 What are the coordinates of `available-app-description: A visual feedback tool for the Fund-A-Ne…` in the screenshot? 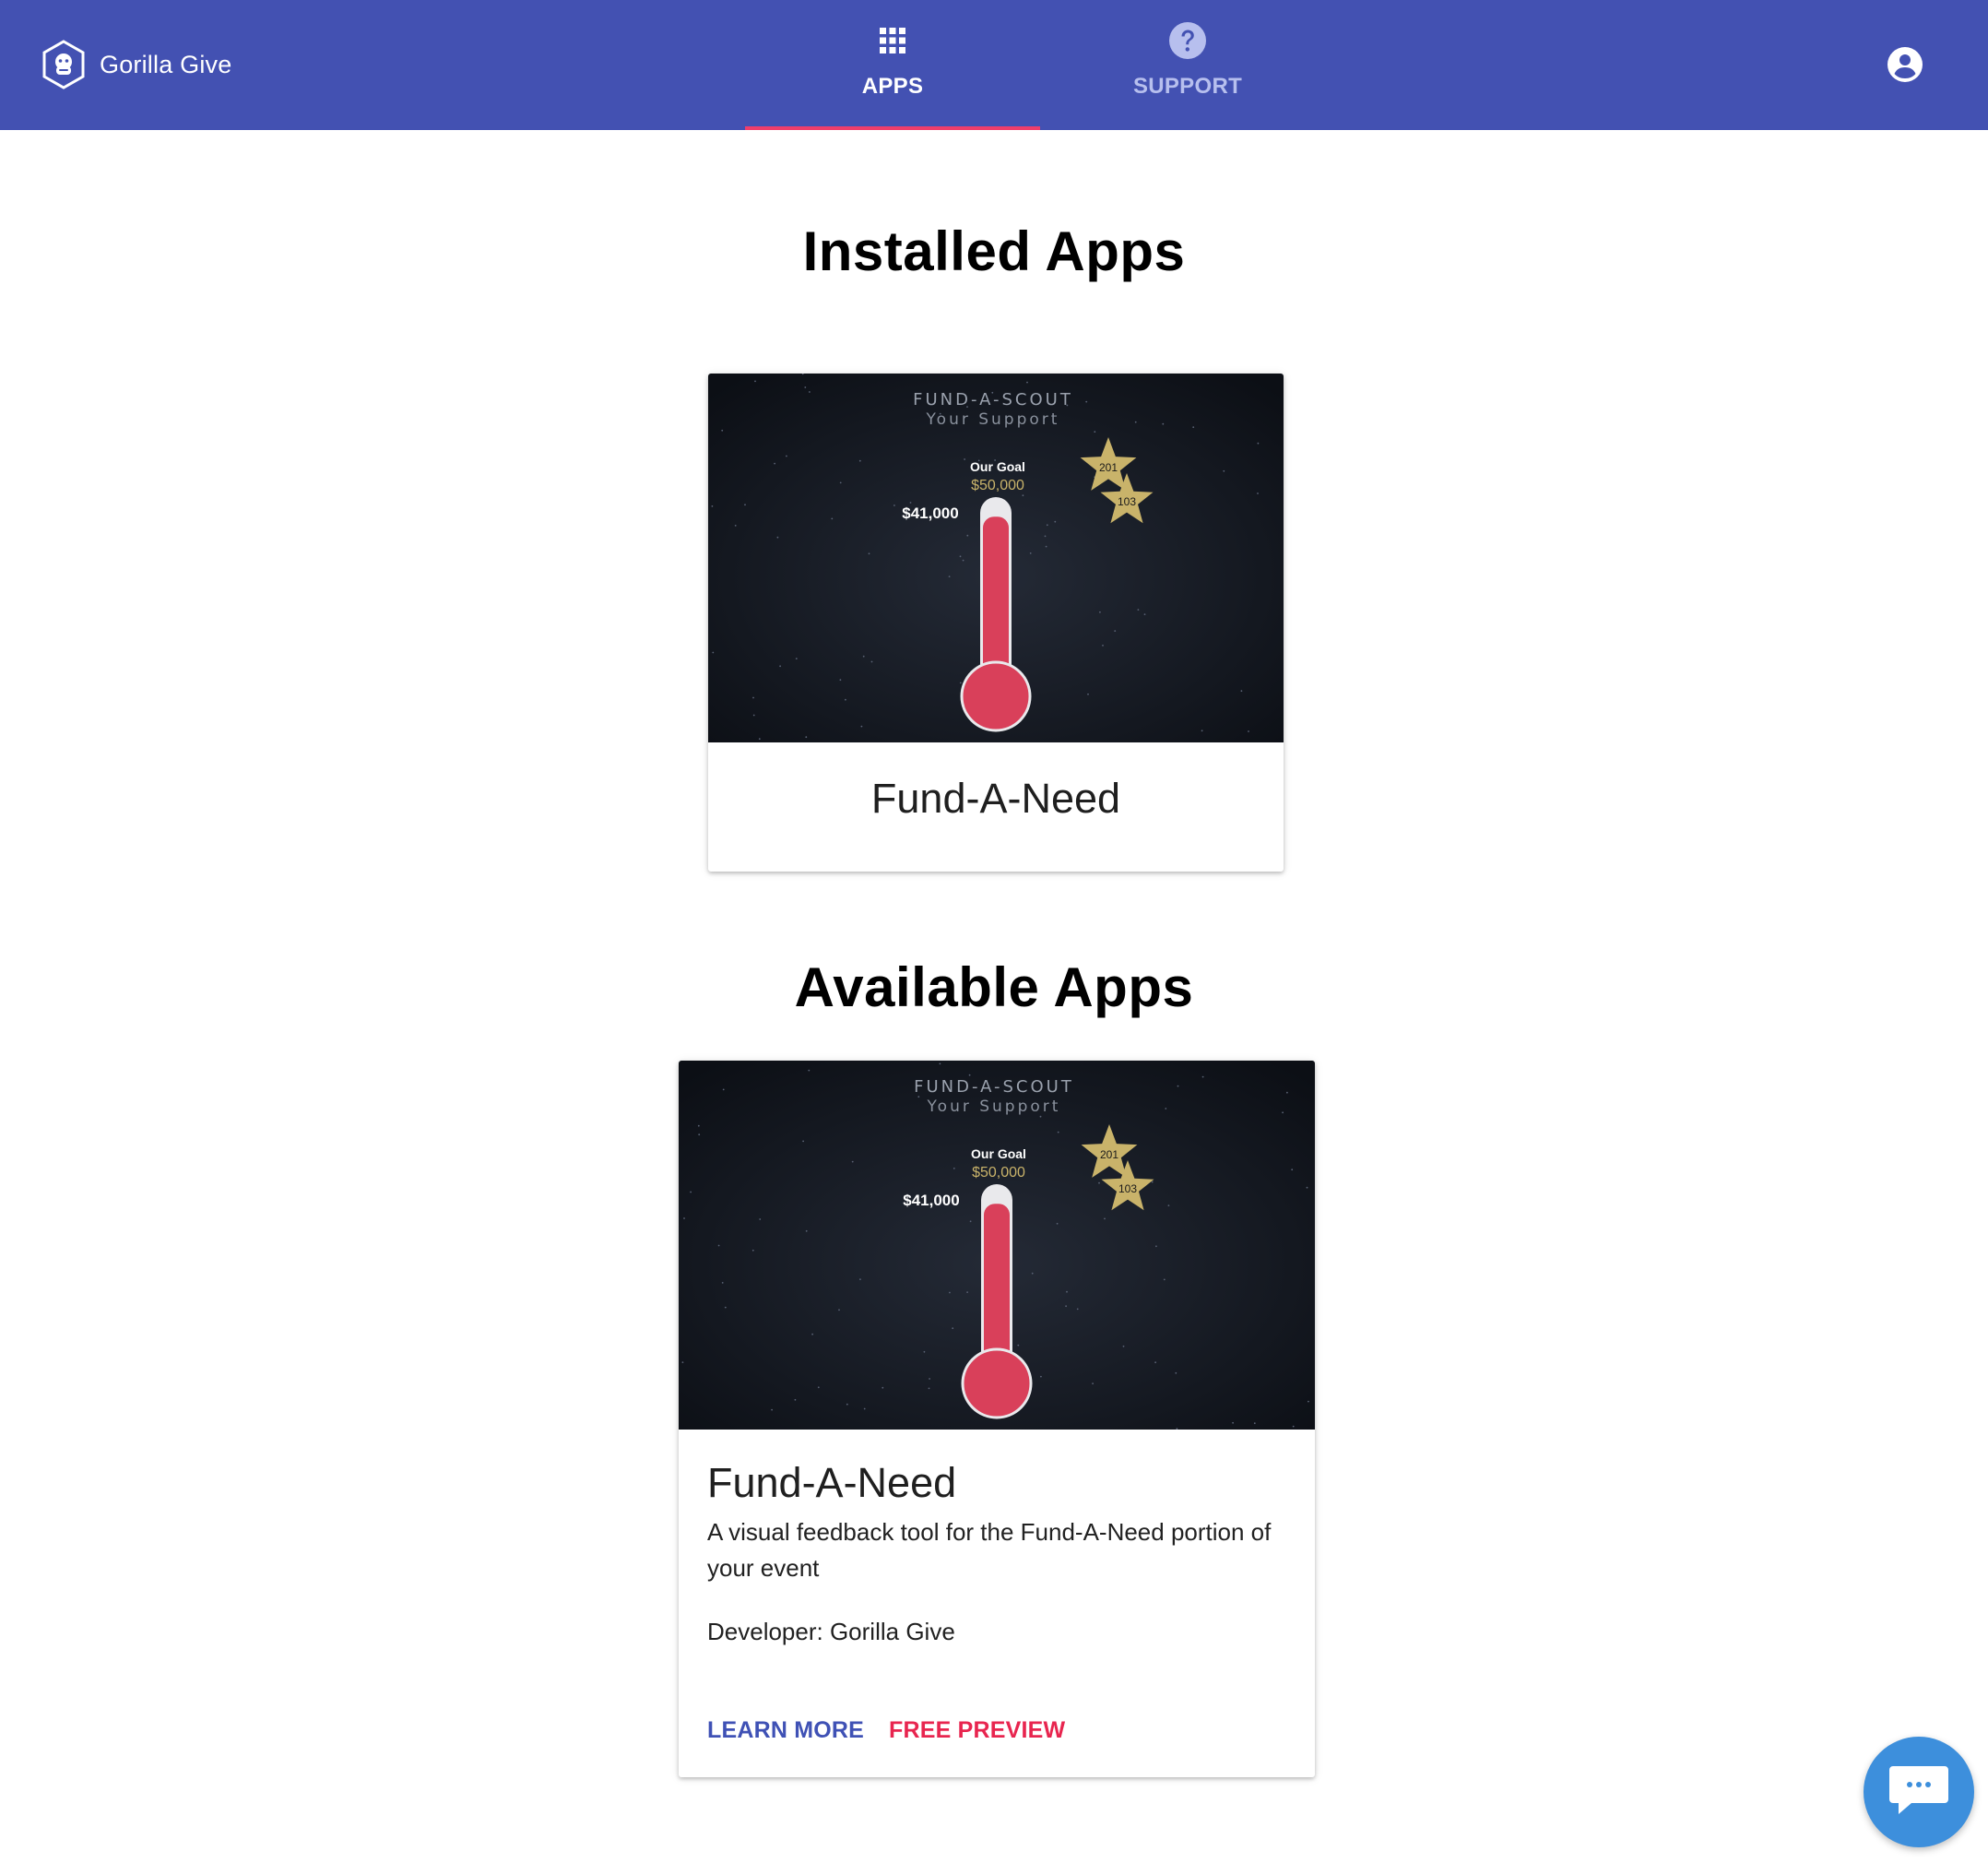 It's located at (990, 1550).